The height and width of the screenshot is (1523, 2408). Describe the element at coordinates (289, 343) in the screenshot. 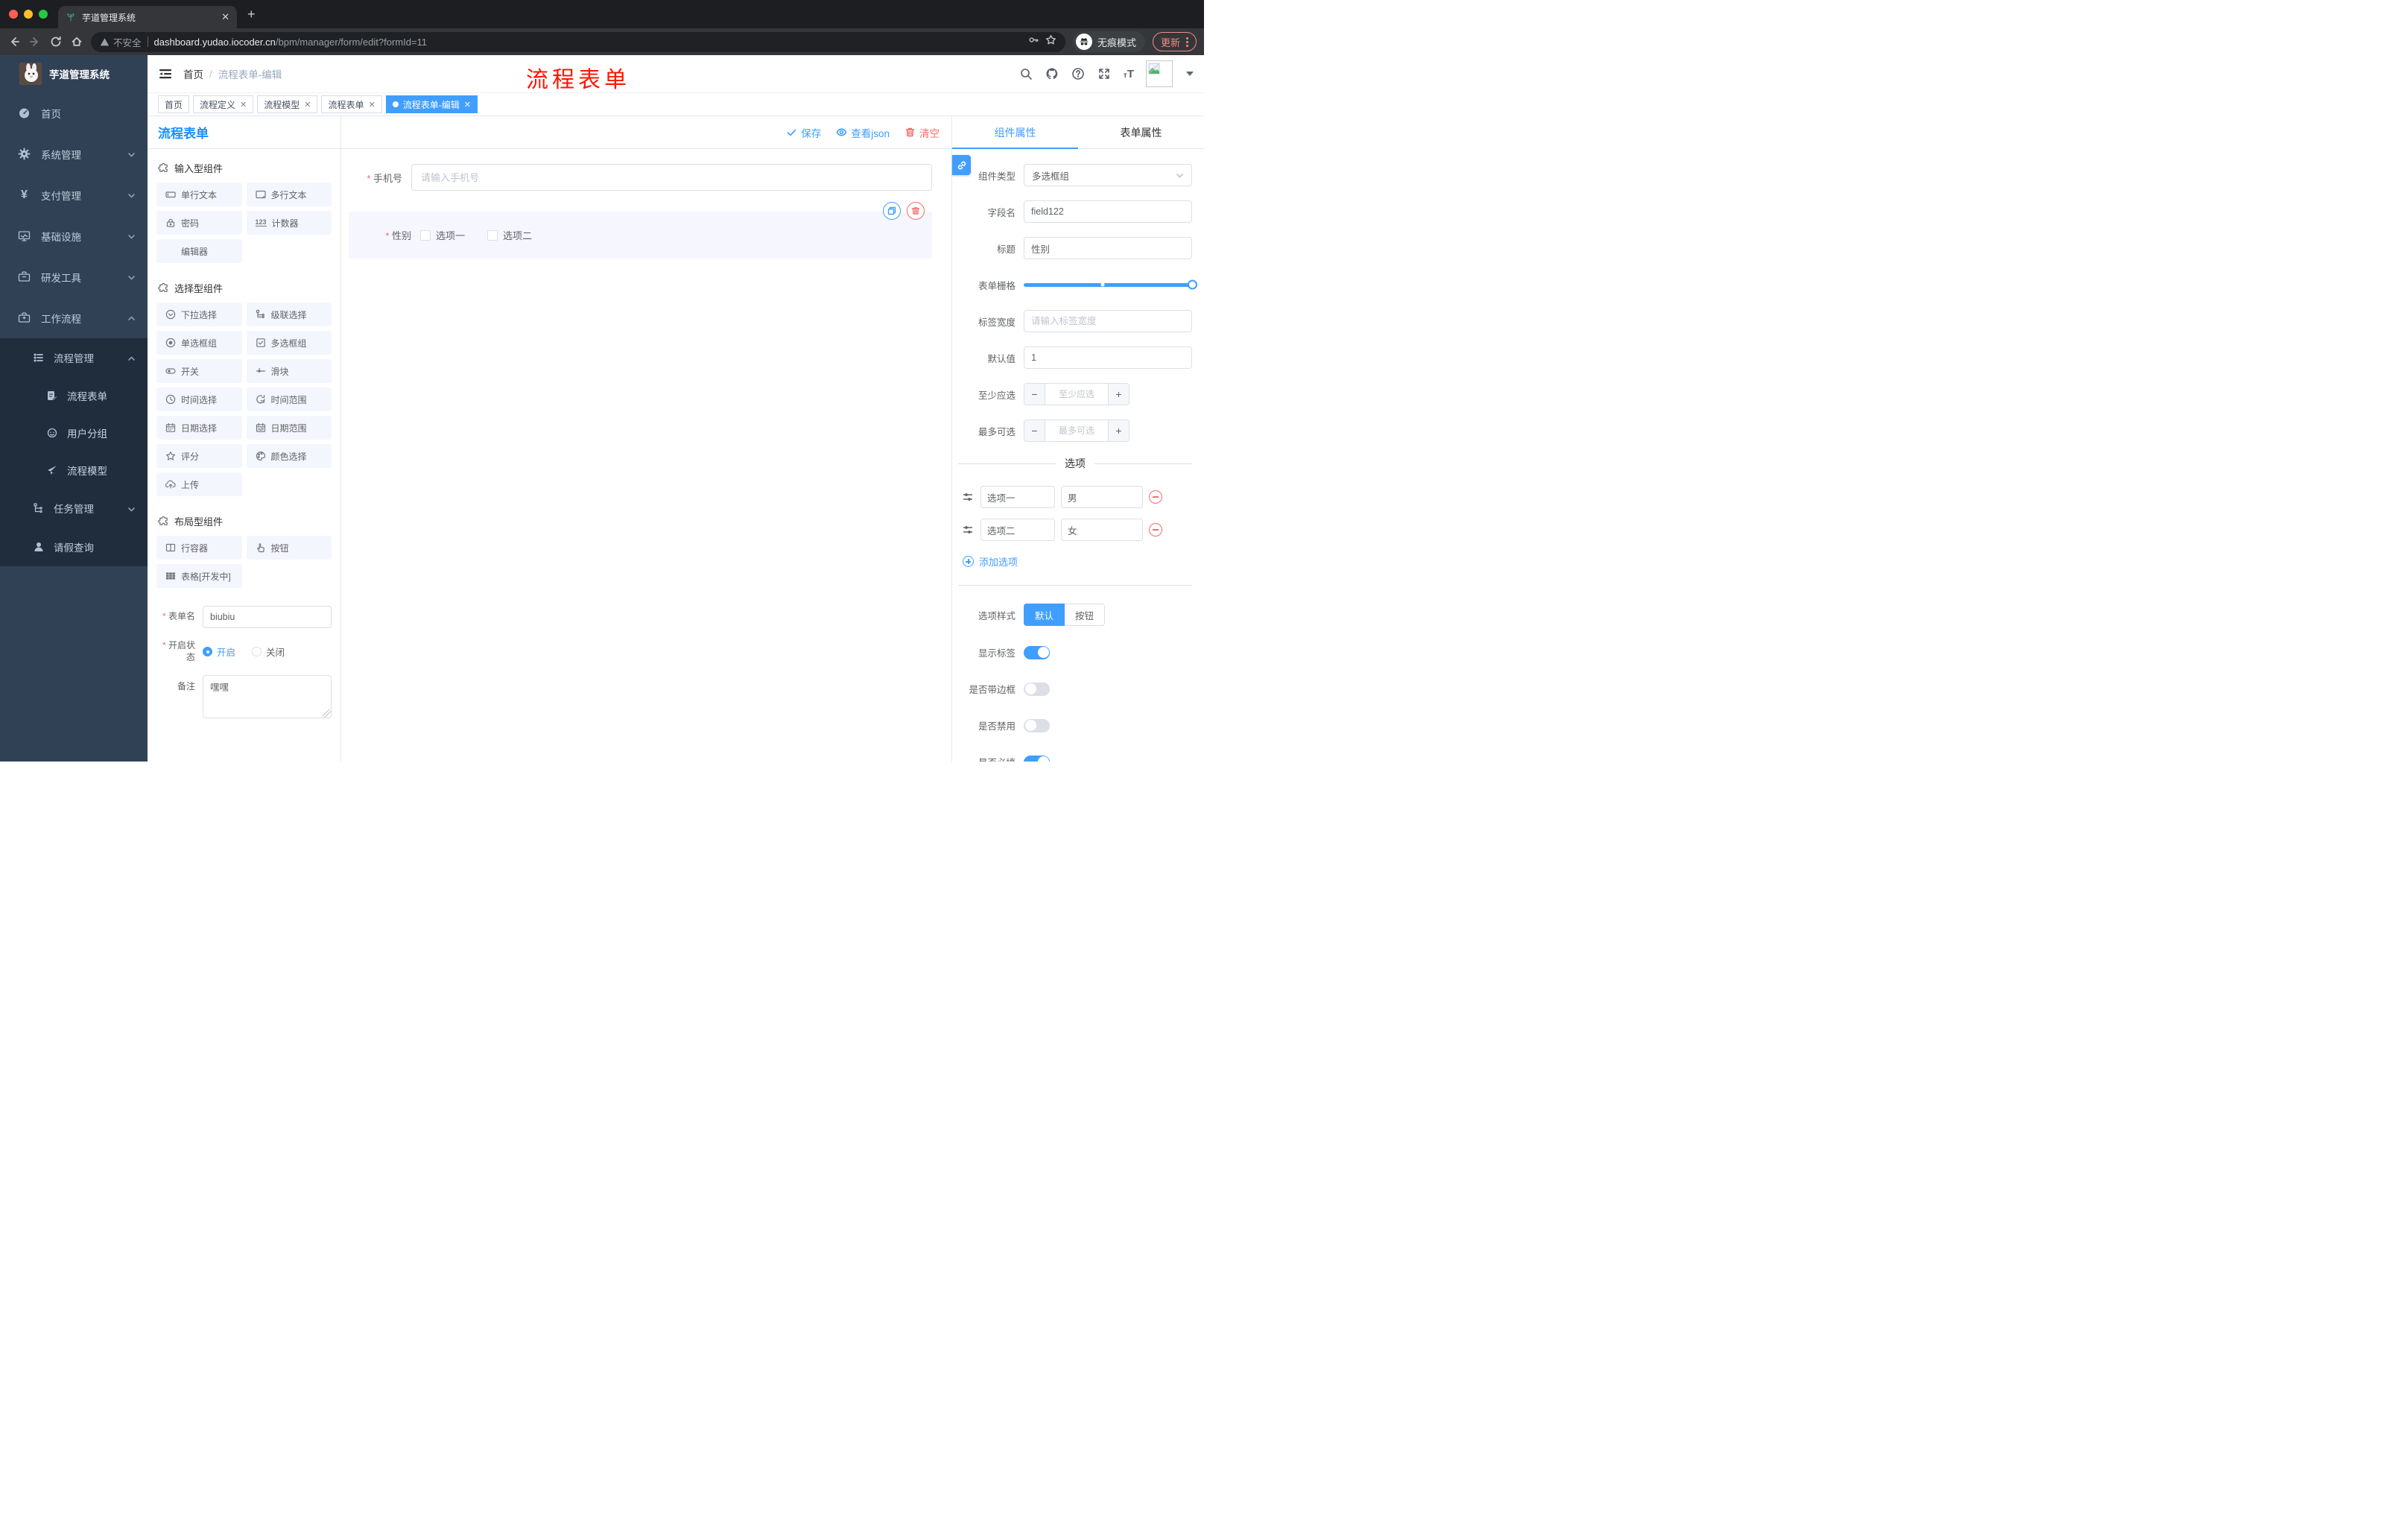

I see `component-checkbox-group: 多选框组` at that location.